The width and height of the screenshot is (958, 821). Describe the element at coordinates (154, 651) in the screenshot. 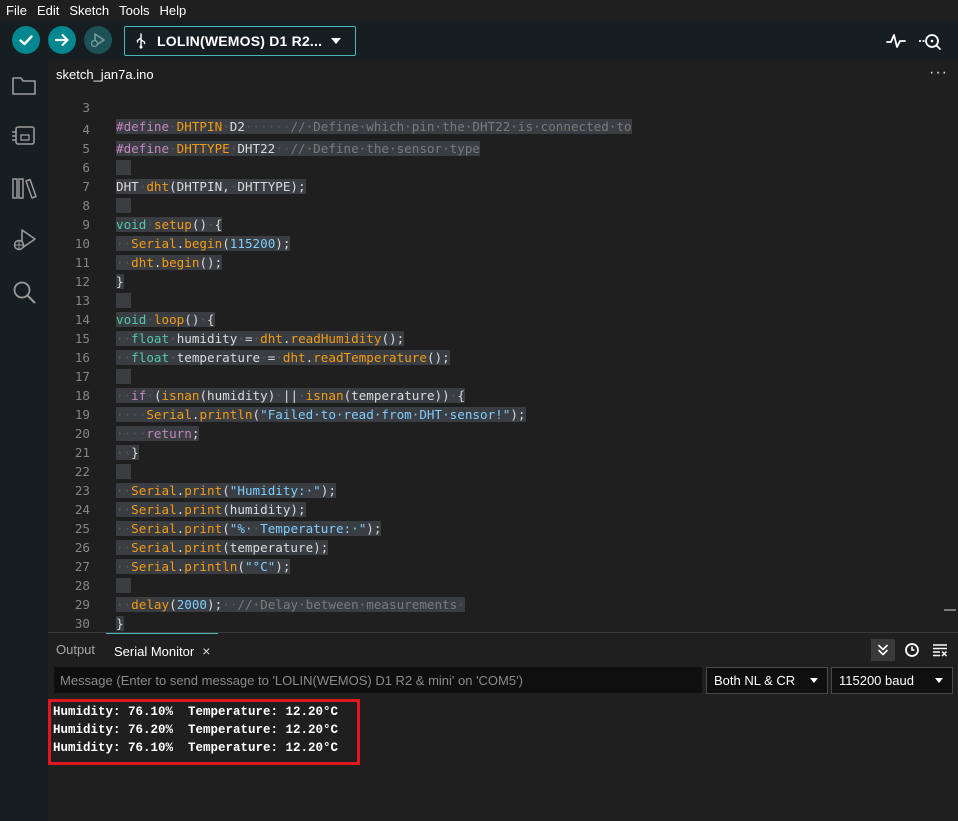

I see `tab-serial-label: Serial Monitor` at that location.